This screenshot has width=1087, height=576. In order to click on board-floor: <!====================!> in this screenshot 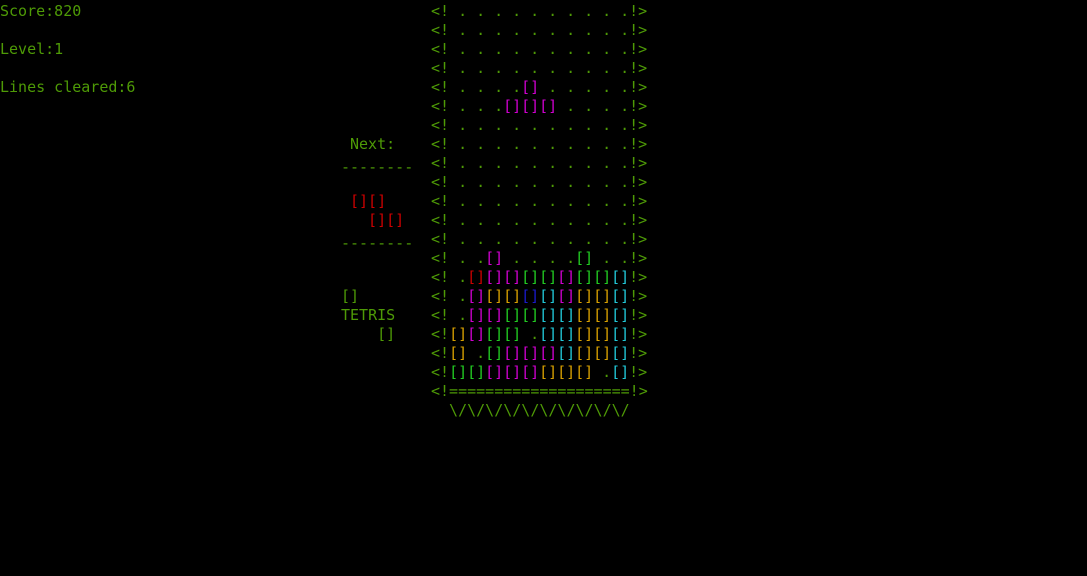, I will do `click(539, 391)`.